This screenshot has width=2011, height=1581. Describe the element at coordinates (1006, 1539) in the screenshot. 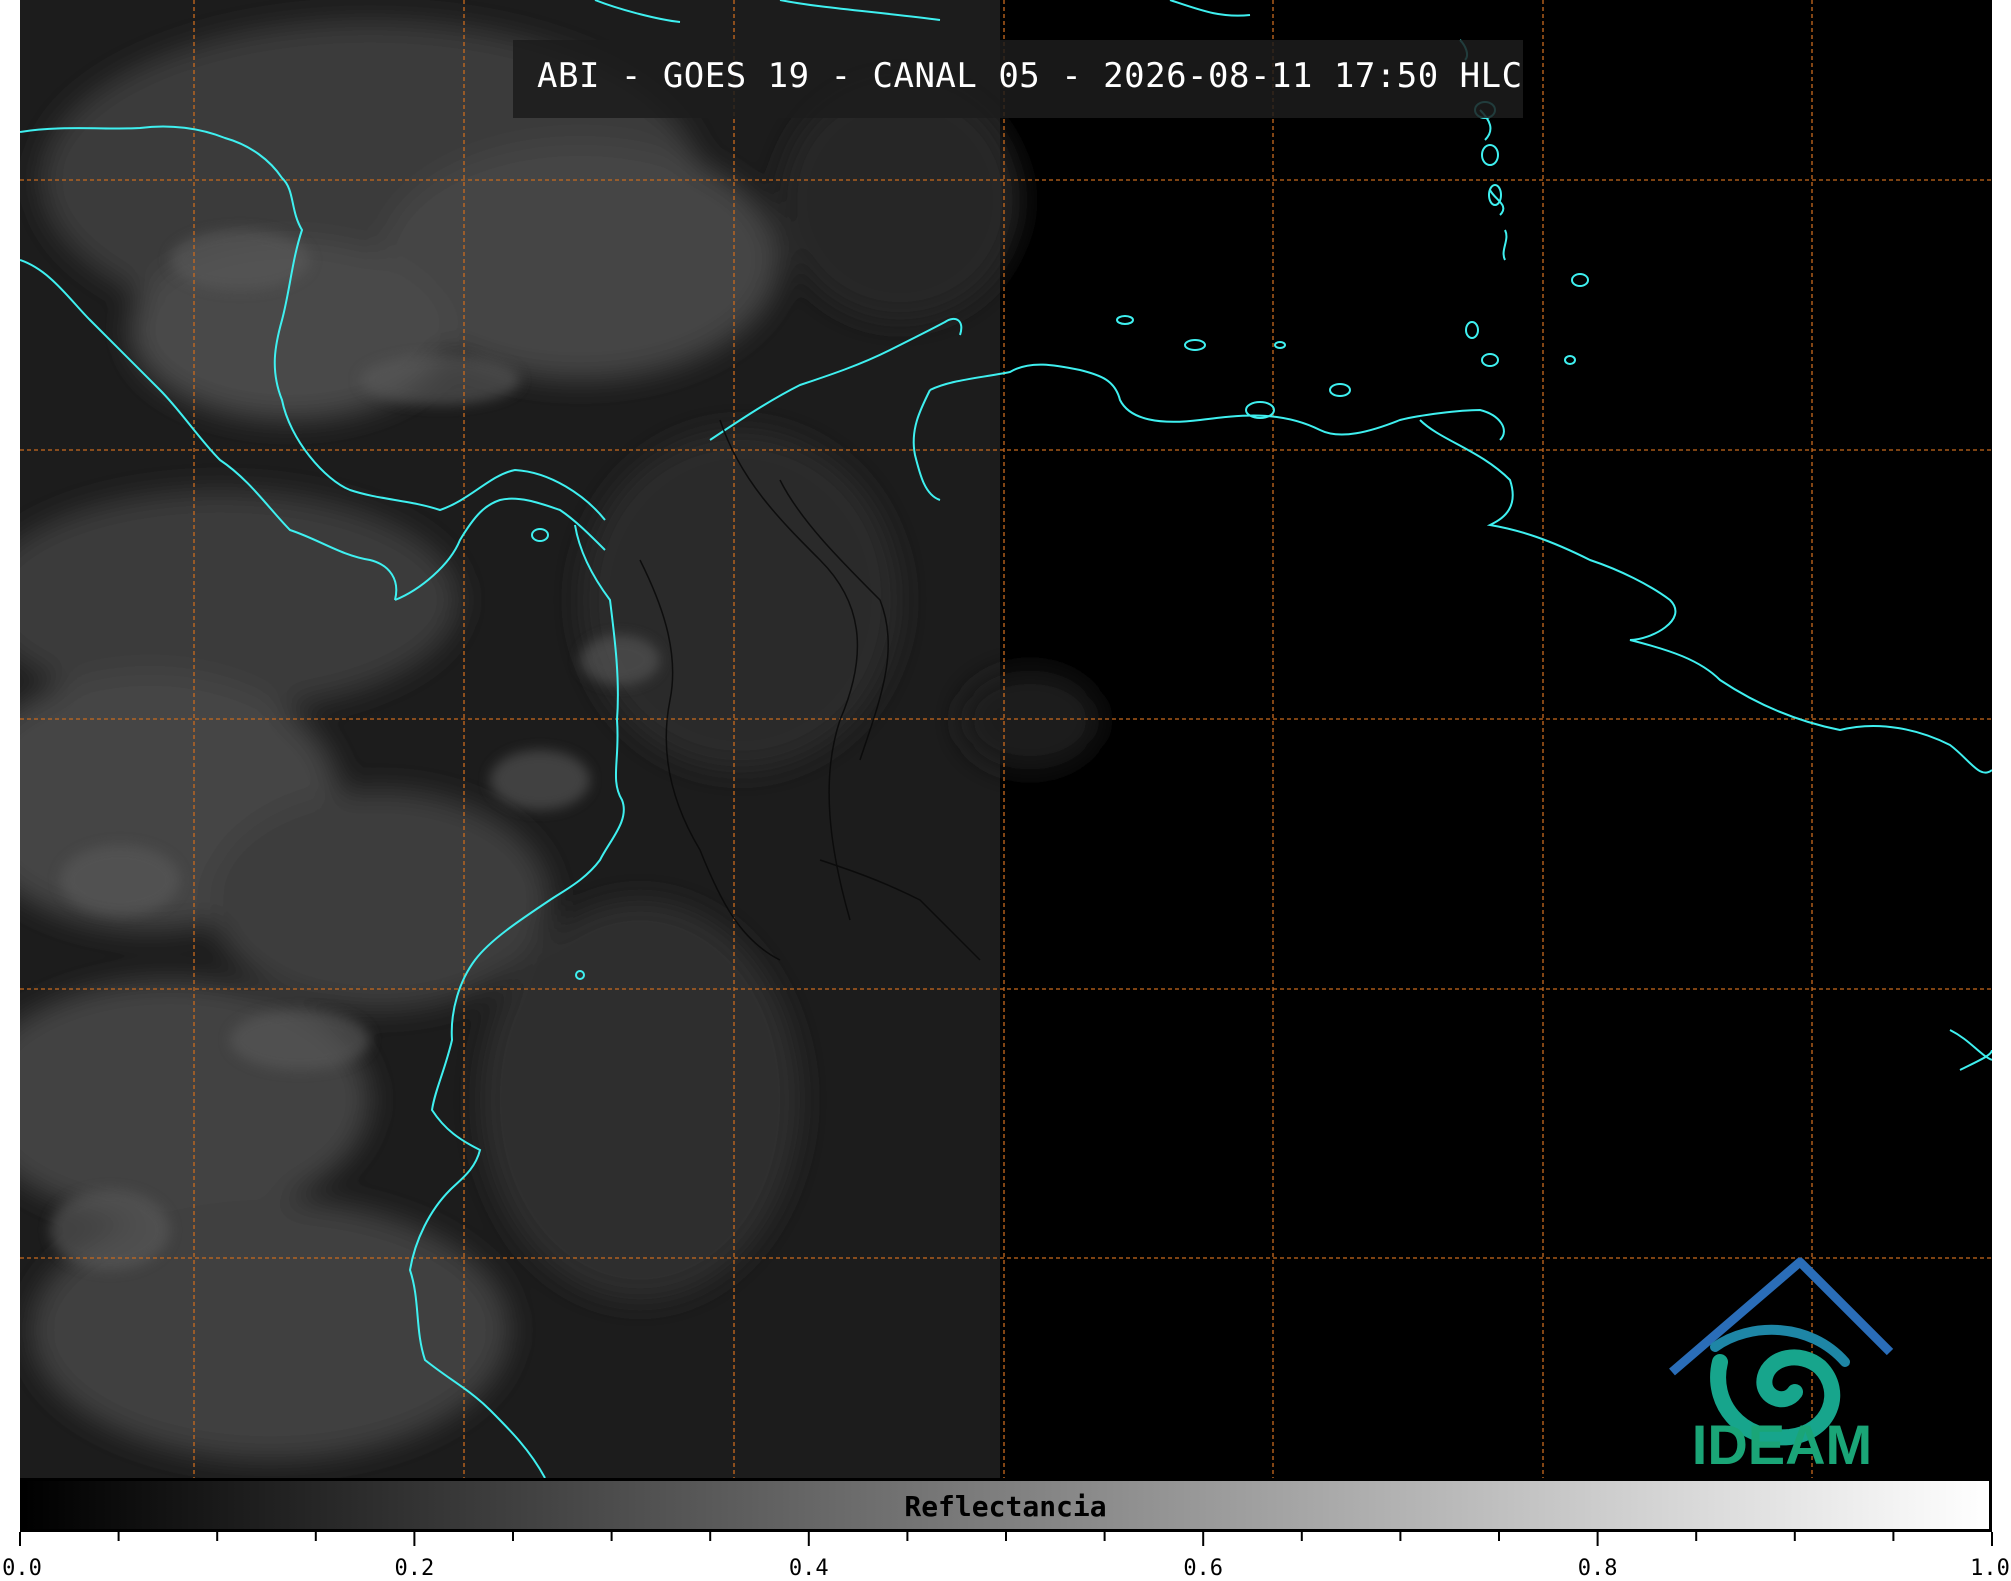

I see `colorbar-ticks` at that location.